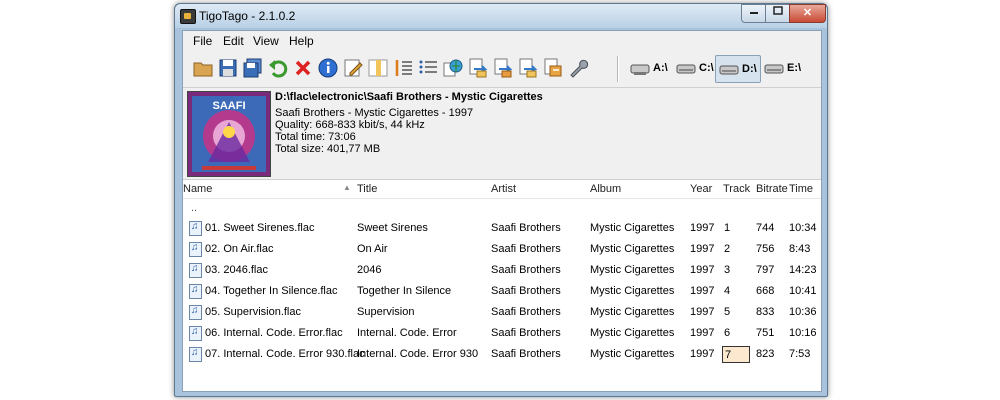  Describe the element at coordinates (271, 291) in the screenshot. I see `file-name-cell: 04. Together In Silence.flac` at that location.